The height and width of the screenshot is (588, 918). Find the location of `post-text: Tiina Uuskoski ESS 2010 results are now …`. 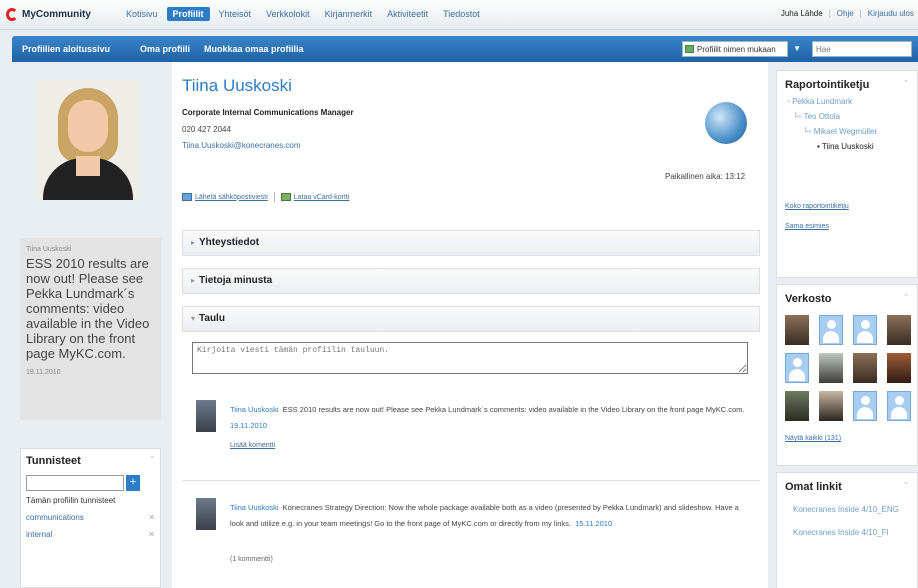

post-text: Tiina Uuskoski ESS 2010 results are now … is located at coordinates (490, 418).